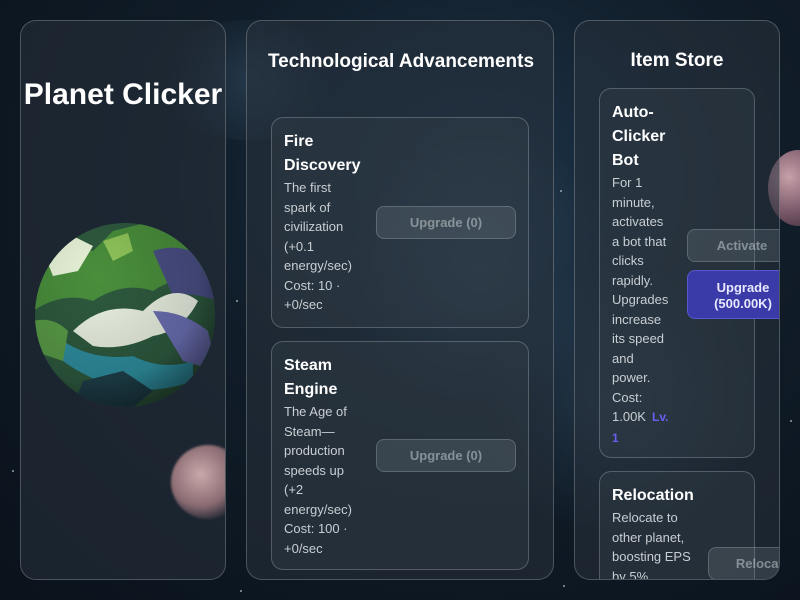 This screenshot has width=800, height=600. I want to click on tech-name: Fire Discovery, so click(322, 153).